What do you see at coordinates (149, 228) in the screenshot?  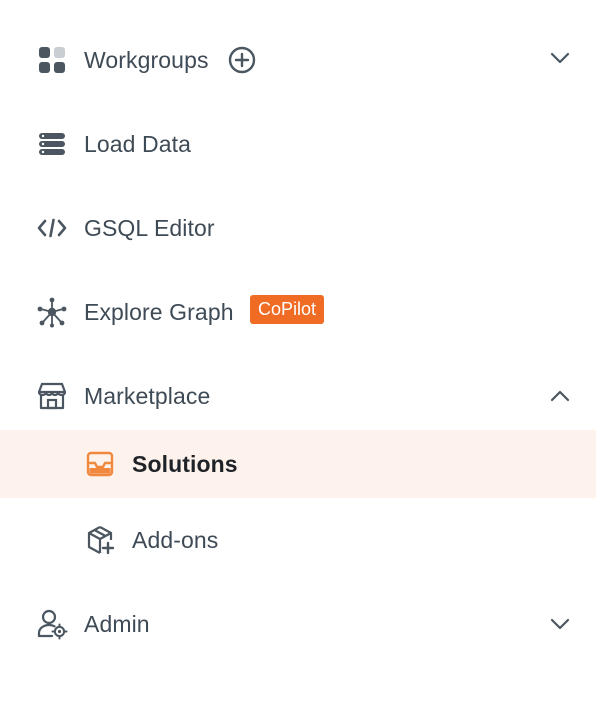 I see `nav-item-label: GSQL Editor` at bounding box center [149, 228].